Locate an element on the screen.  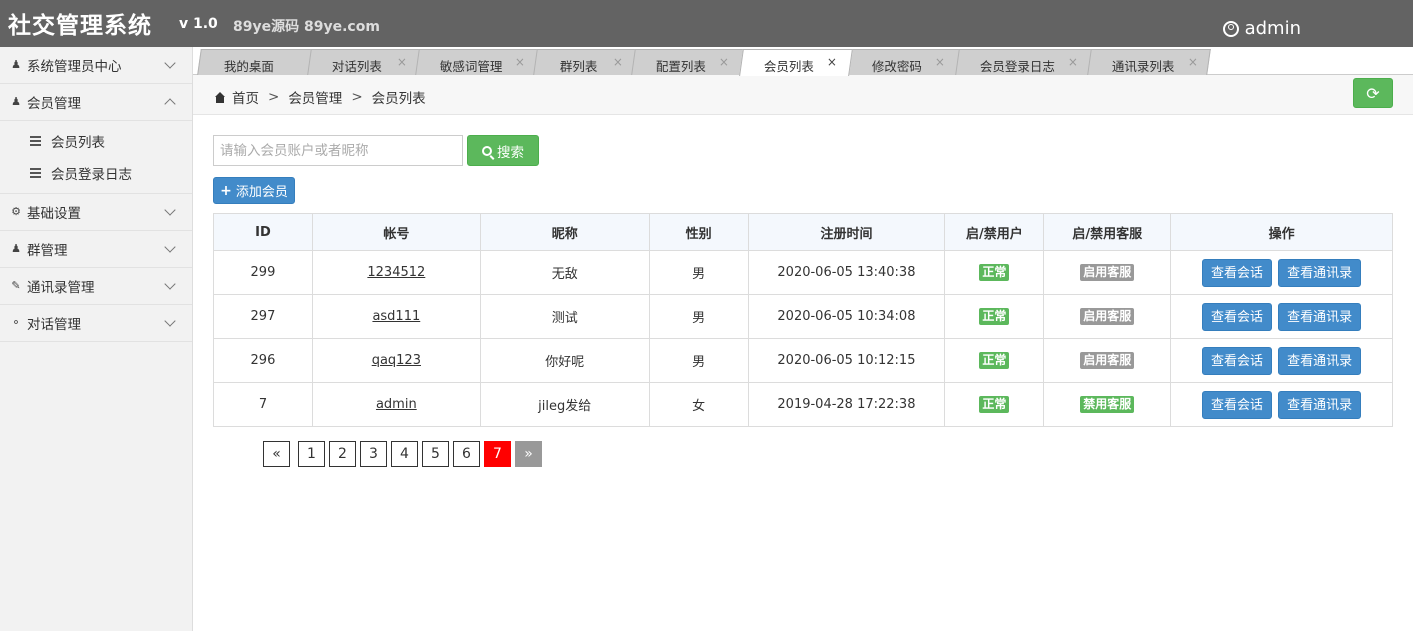
service-badge: 禁用客服 is located at coordinates (1107, 404).